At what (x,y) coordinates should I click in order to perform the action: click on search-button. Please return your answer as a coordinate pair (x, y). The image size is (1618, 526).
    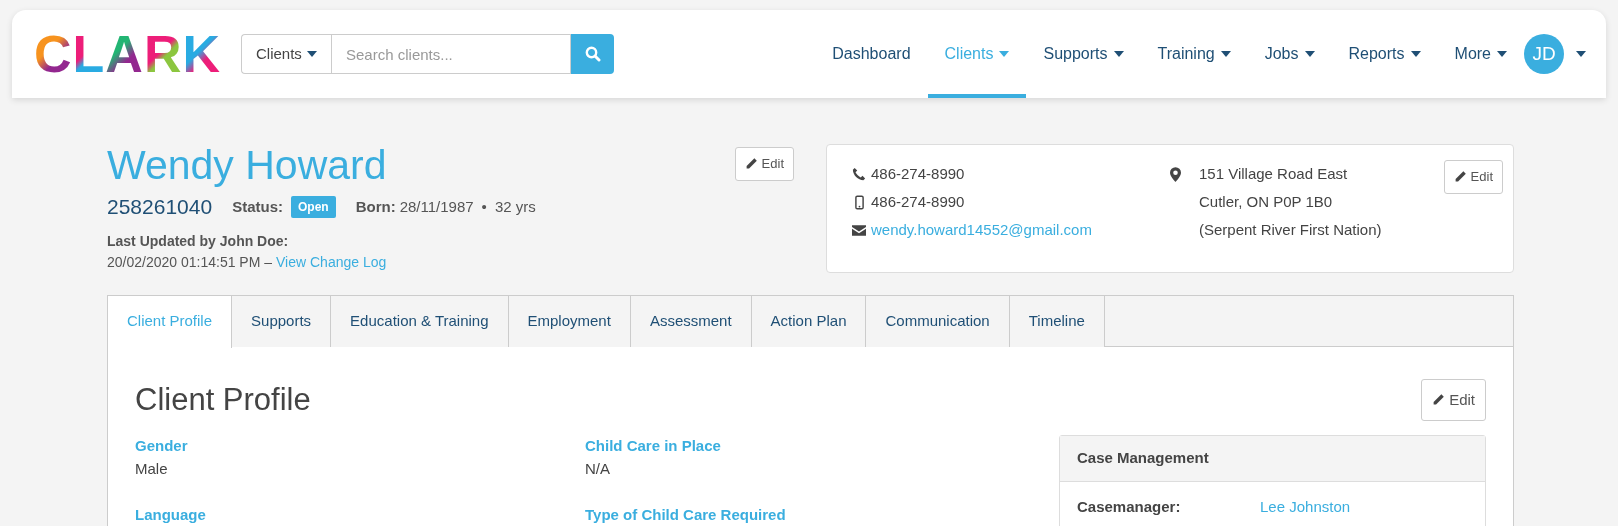
    Looking at the image, I should click on (592, 54).